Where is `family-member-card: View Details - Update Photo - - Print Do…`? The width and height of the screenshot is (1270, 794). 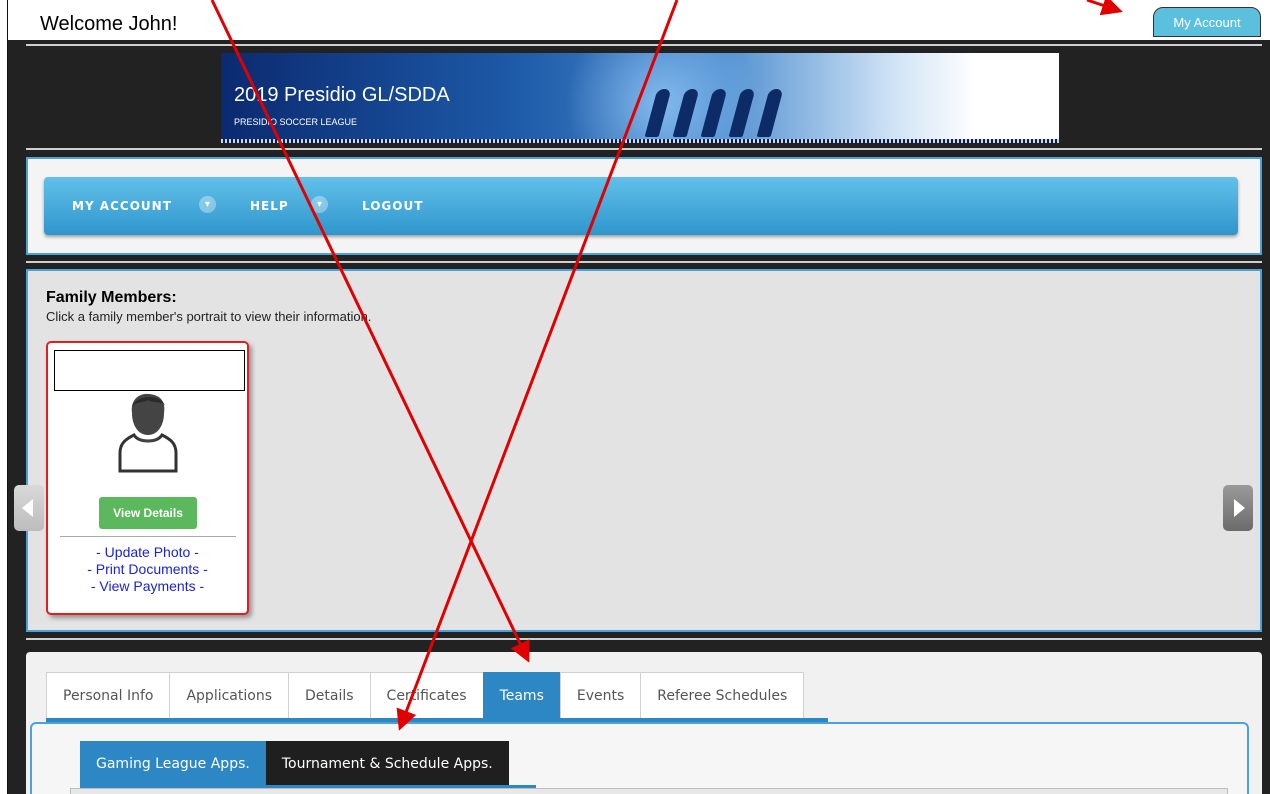
family-member-card: View Details - Update Photo - - Print Do… is located at coordinates (147, 478).